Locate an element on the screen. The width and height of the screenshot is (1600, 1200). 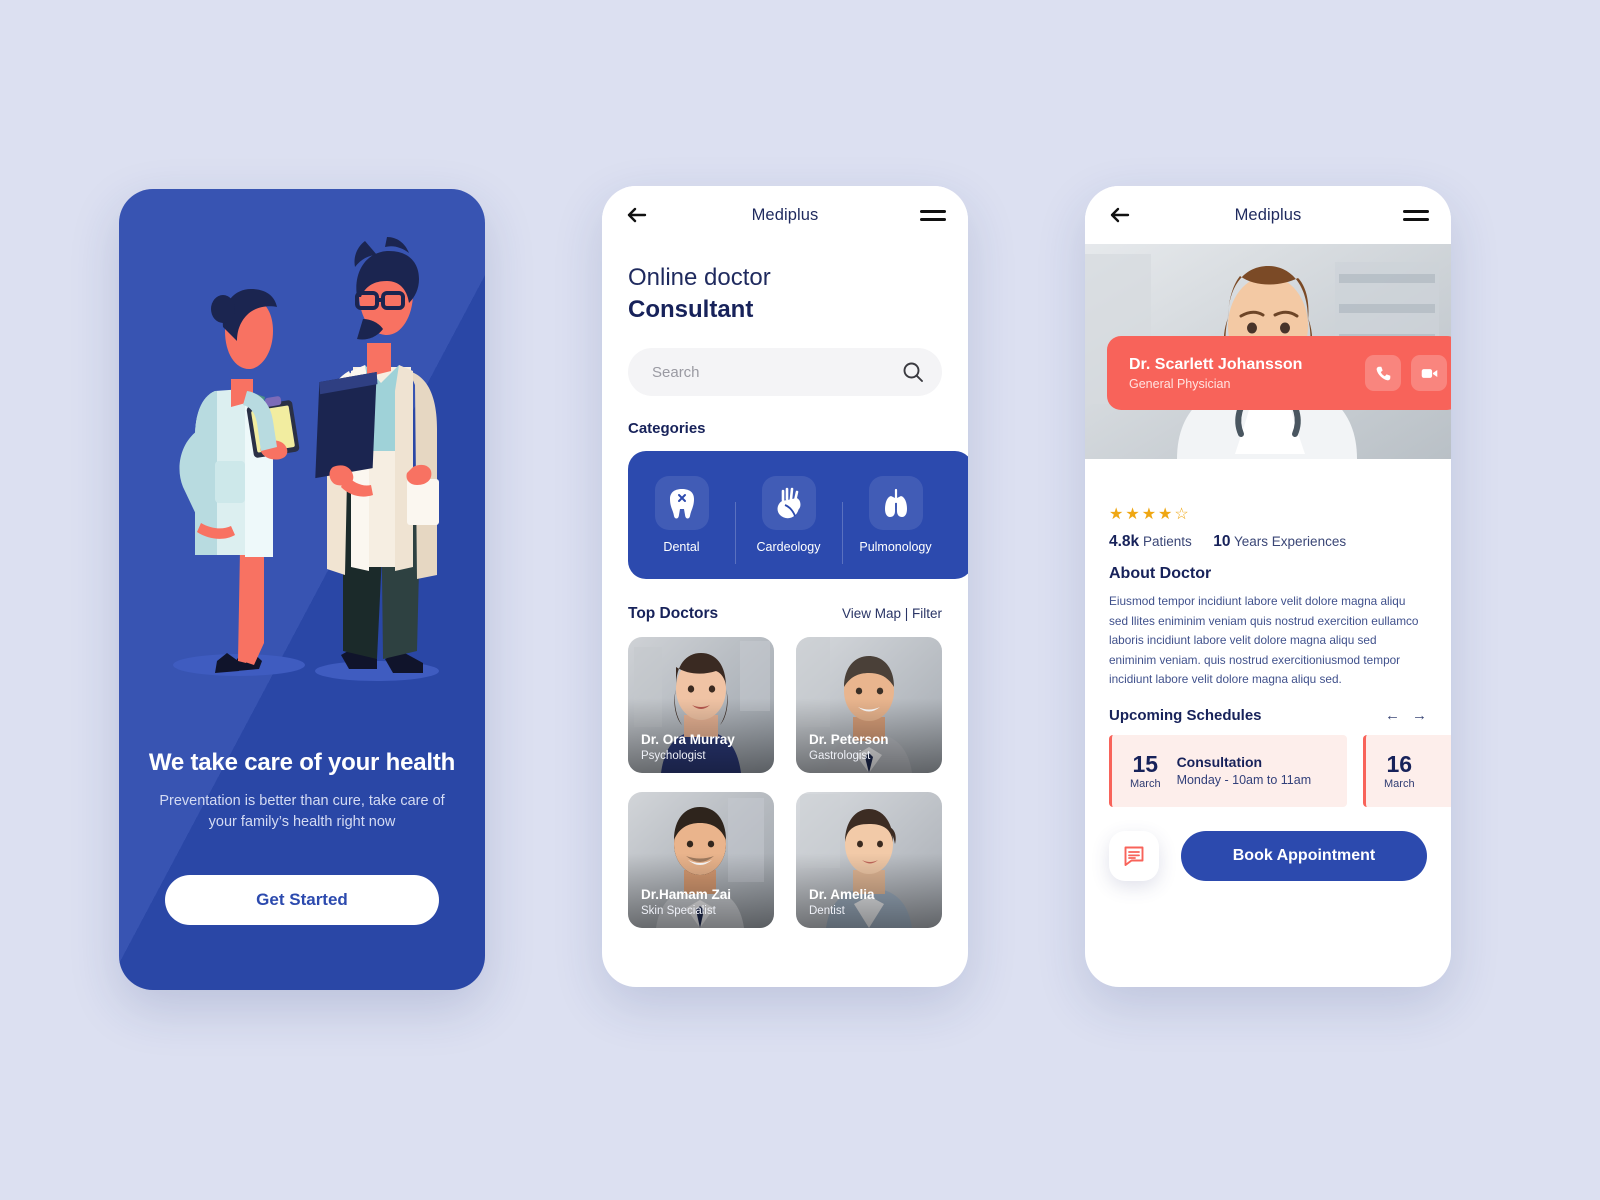
schedule-details: Consultation Monday - 10am to 11am is located at coordinates (1244, 770).